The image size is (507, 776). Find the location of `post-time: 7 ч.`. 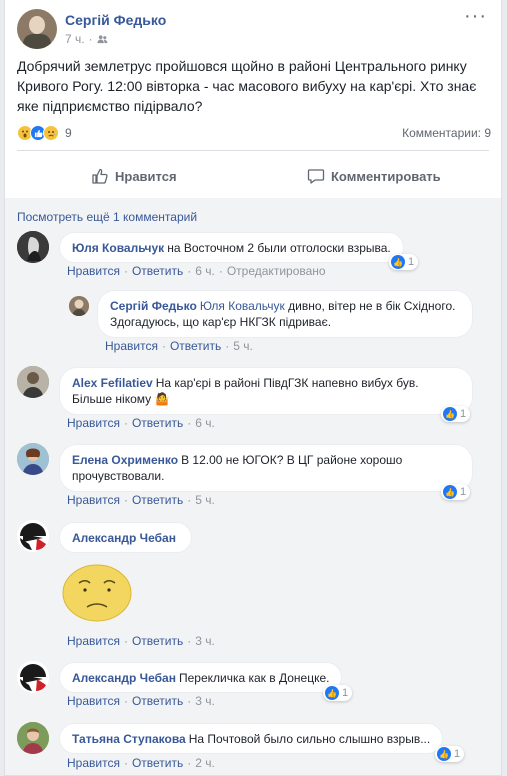

post-time: 7 ч. is located at coordinates (75, 39).